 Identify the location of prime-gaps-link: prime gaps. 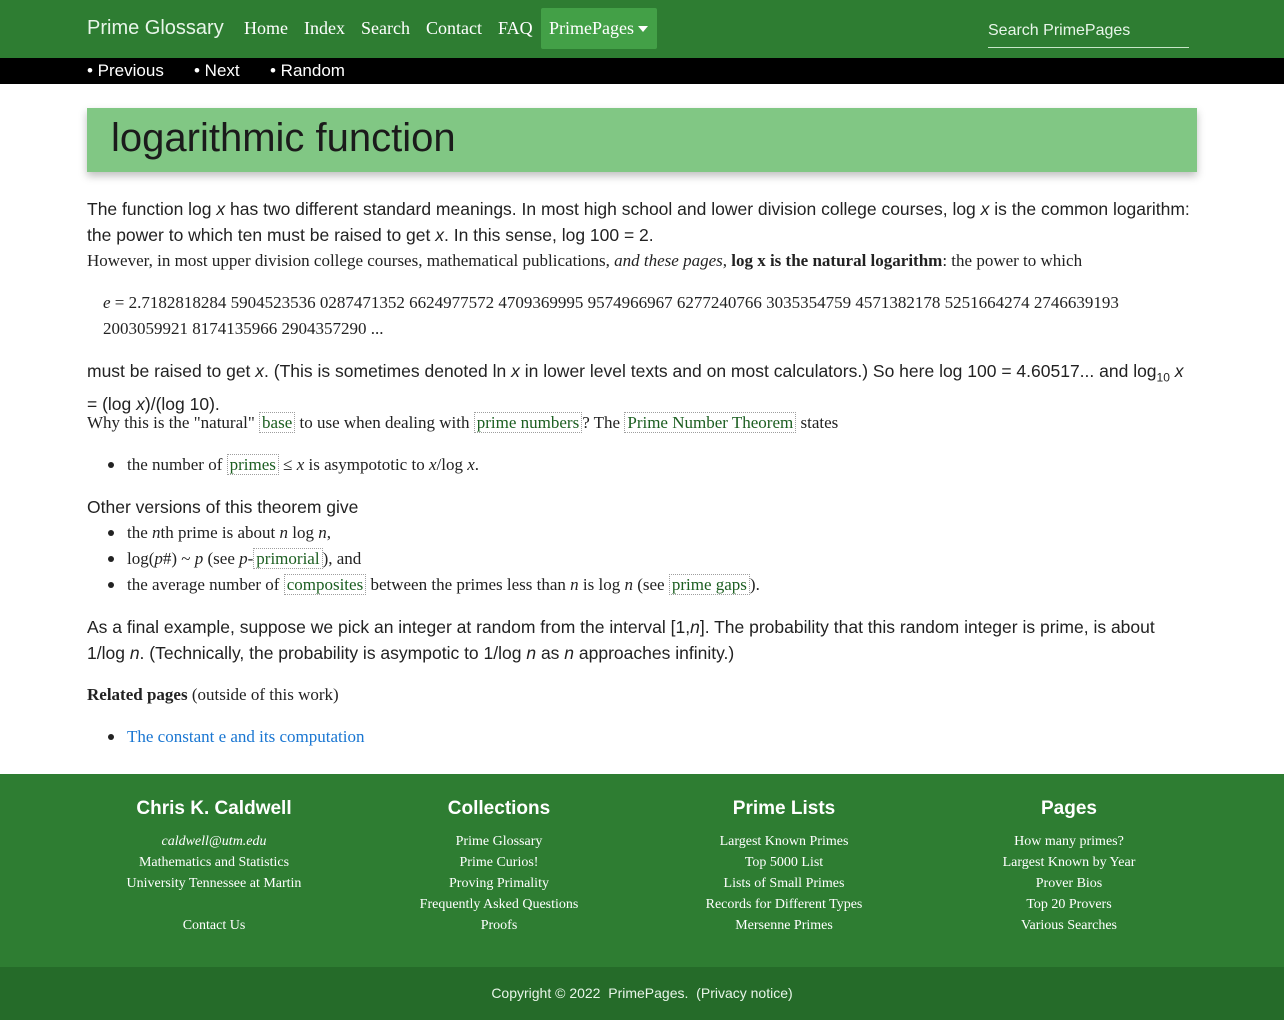
(709, 584).